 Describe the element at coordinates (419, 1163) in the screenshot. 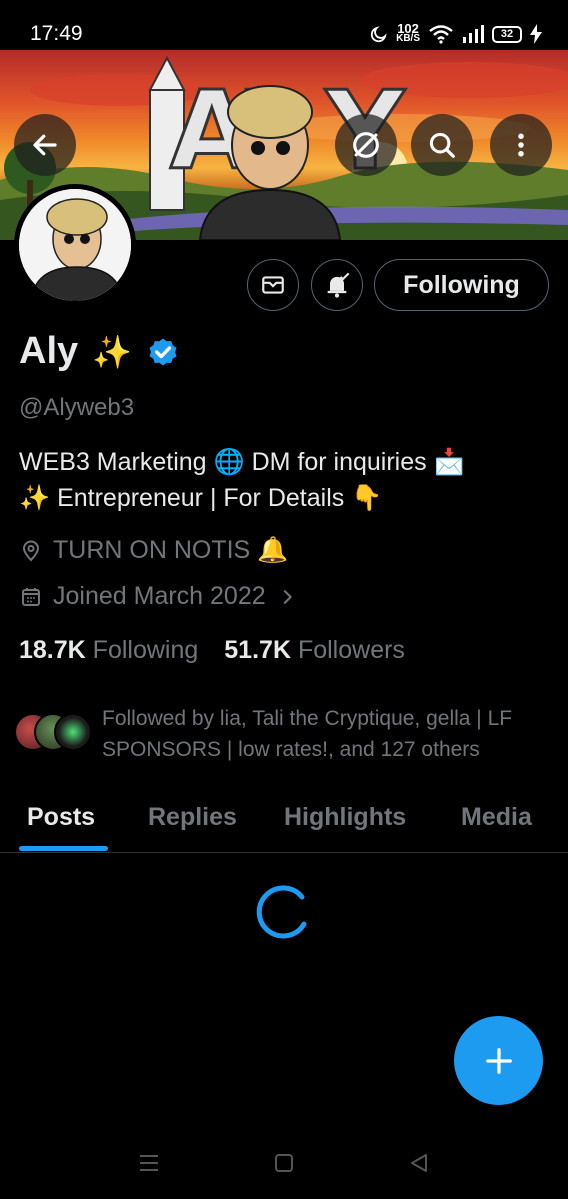

I see `back-nav-icon` at that location.